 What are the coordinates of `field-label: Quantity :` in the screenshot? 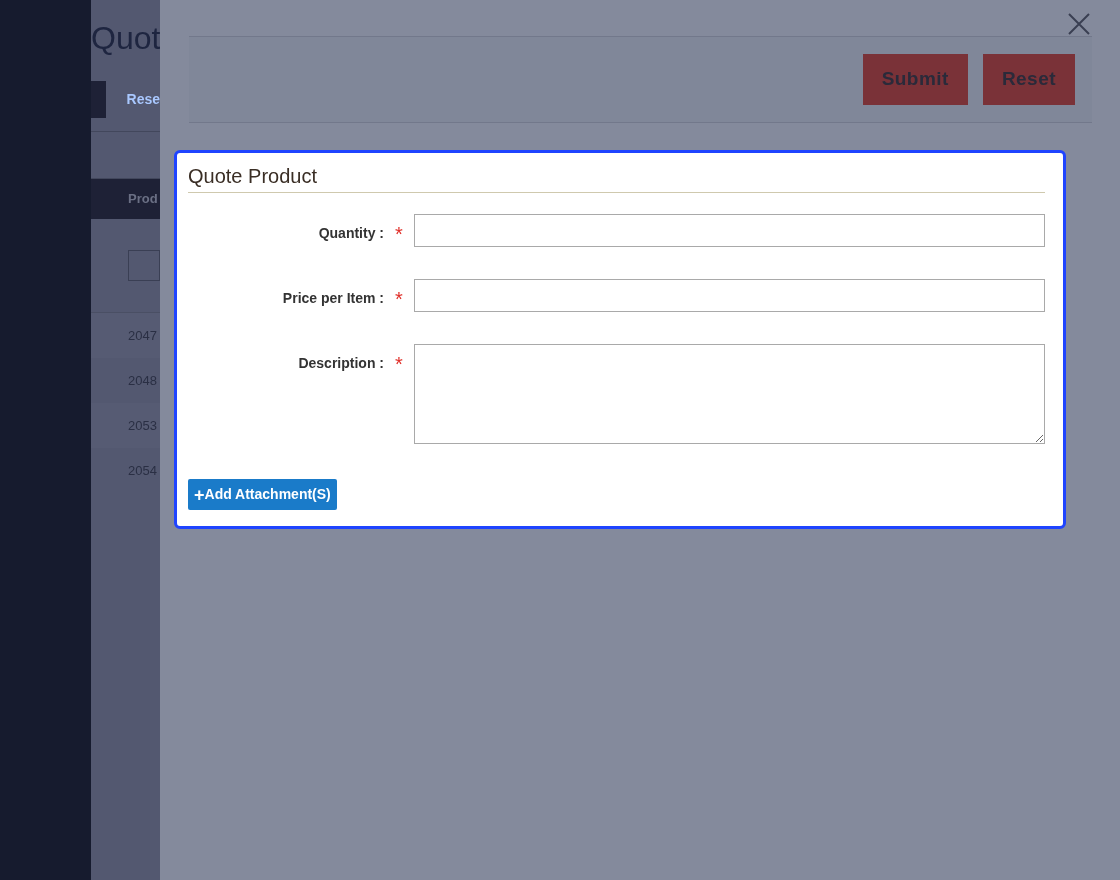 It's located at (351, 233).